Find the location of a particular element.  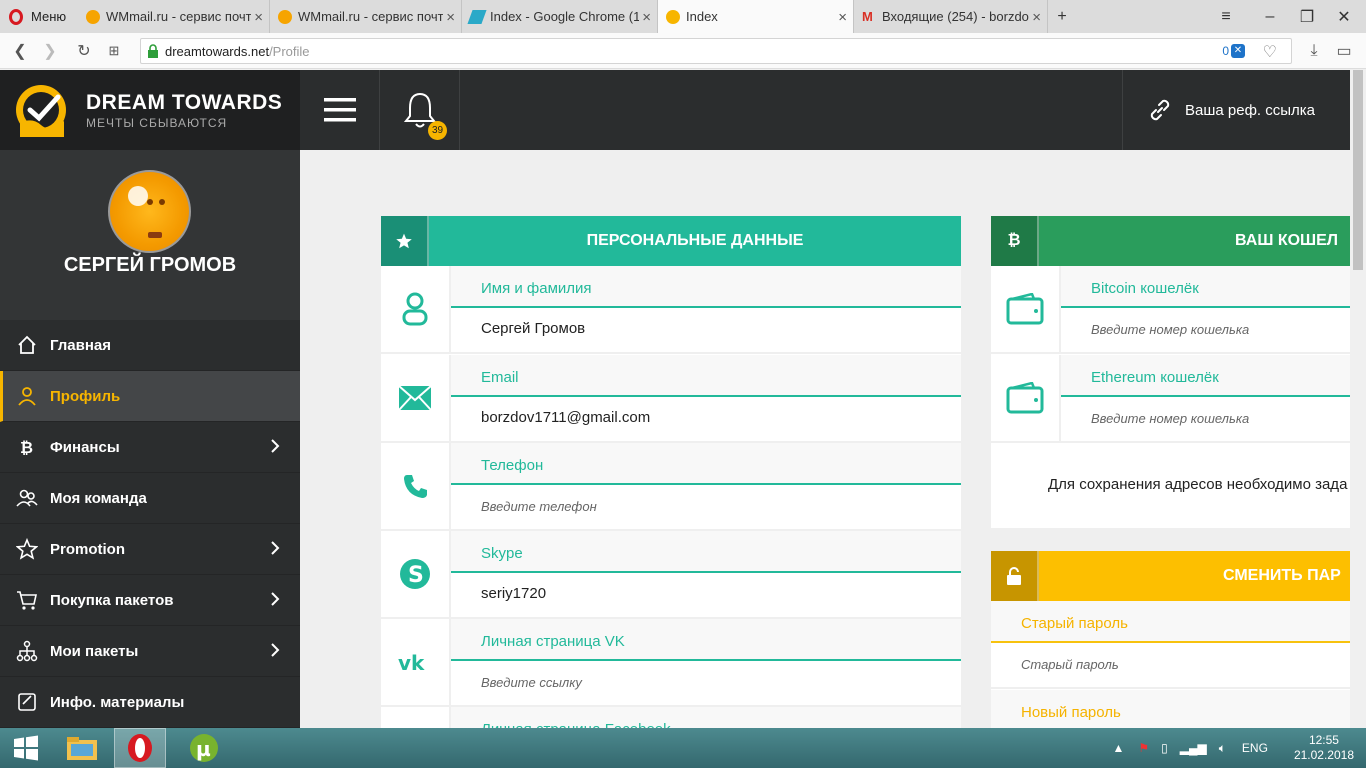

old-password-input: Старый пароль is located at coordinates (1070, 664).